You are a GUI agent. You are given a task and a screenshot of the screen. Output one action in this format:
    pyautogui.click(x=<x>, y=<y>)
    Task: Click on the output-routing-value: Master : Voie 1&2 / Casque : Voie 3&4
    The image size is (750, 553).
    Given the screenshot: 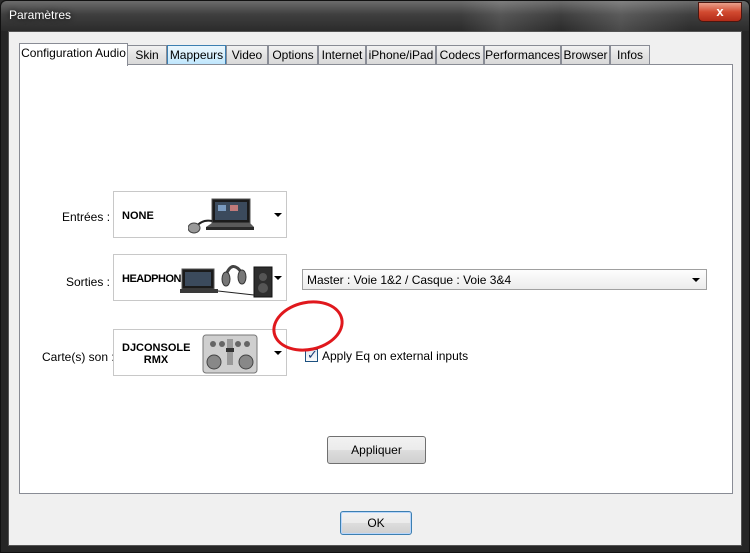 What is the action you would take?
    pyautogui.click(x=409, y=280)
    